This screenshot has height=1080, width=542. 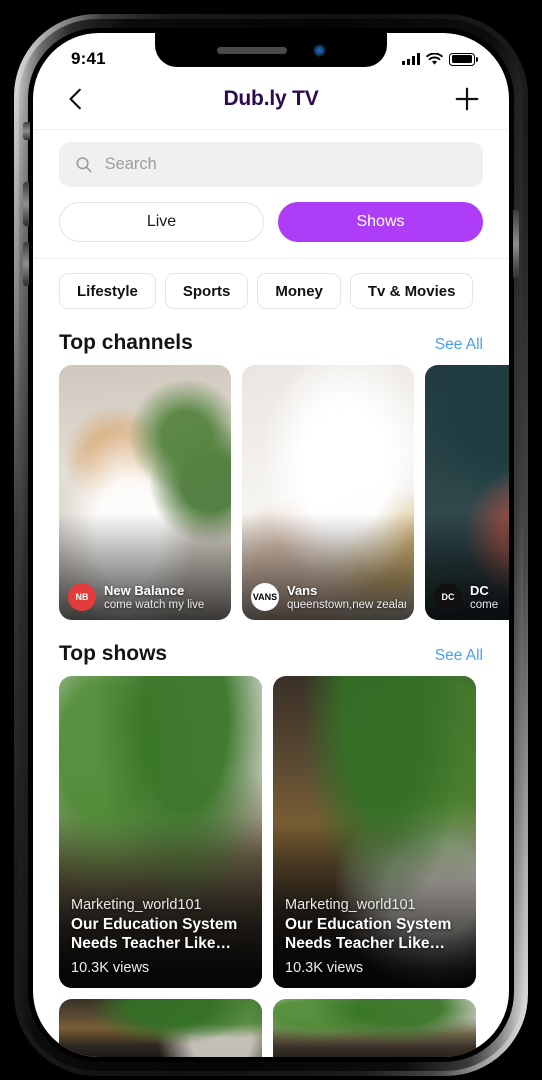 I want to click on channel-name: DC, so click(x=479, y=590).